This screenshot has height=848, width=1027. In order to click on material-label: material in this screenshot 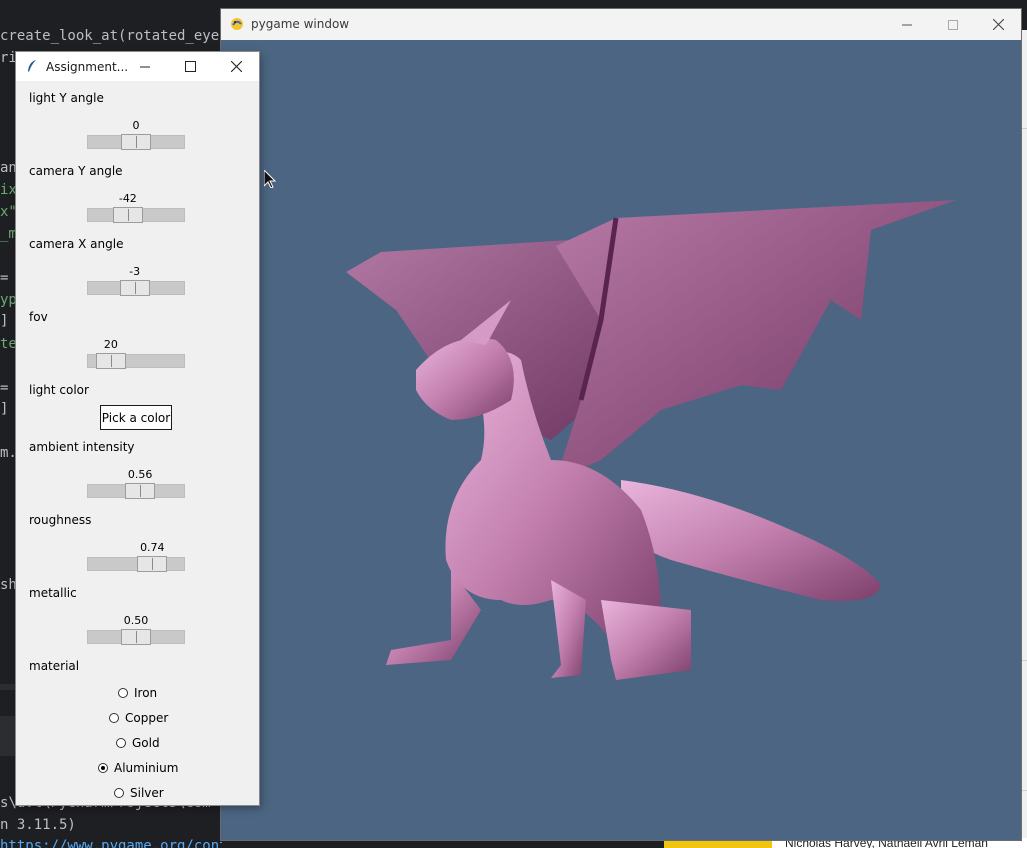, I will do `click(54, 666)`.